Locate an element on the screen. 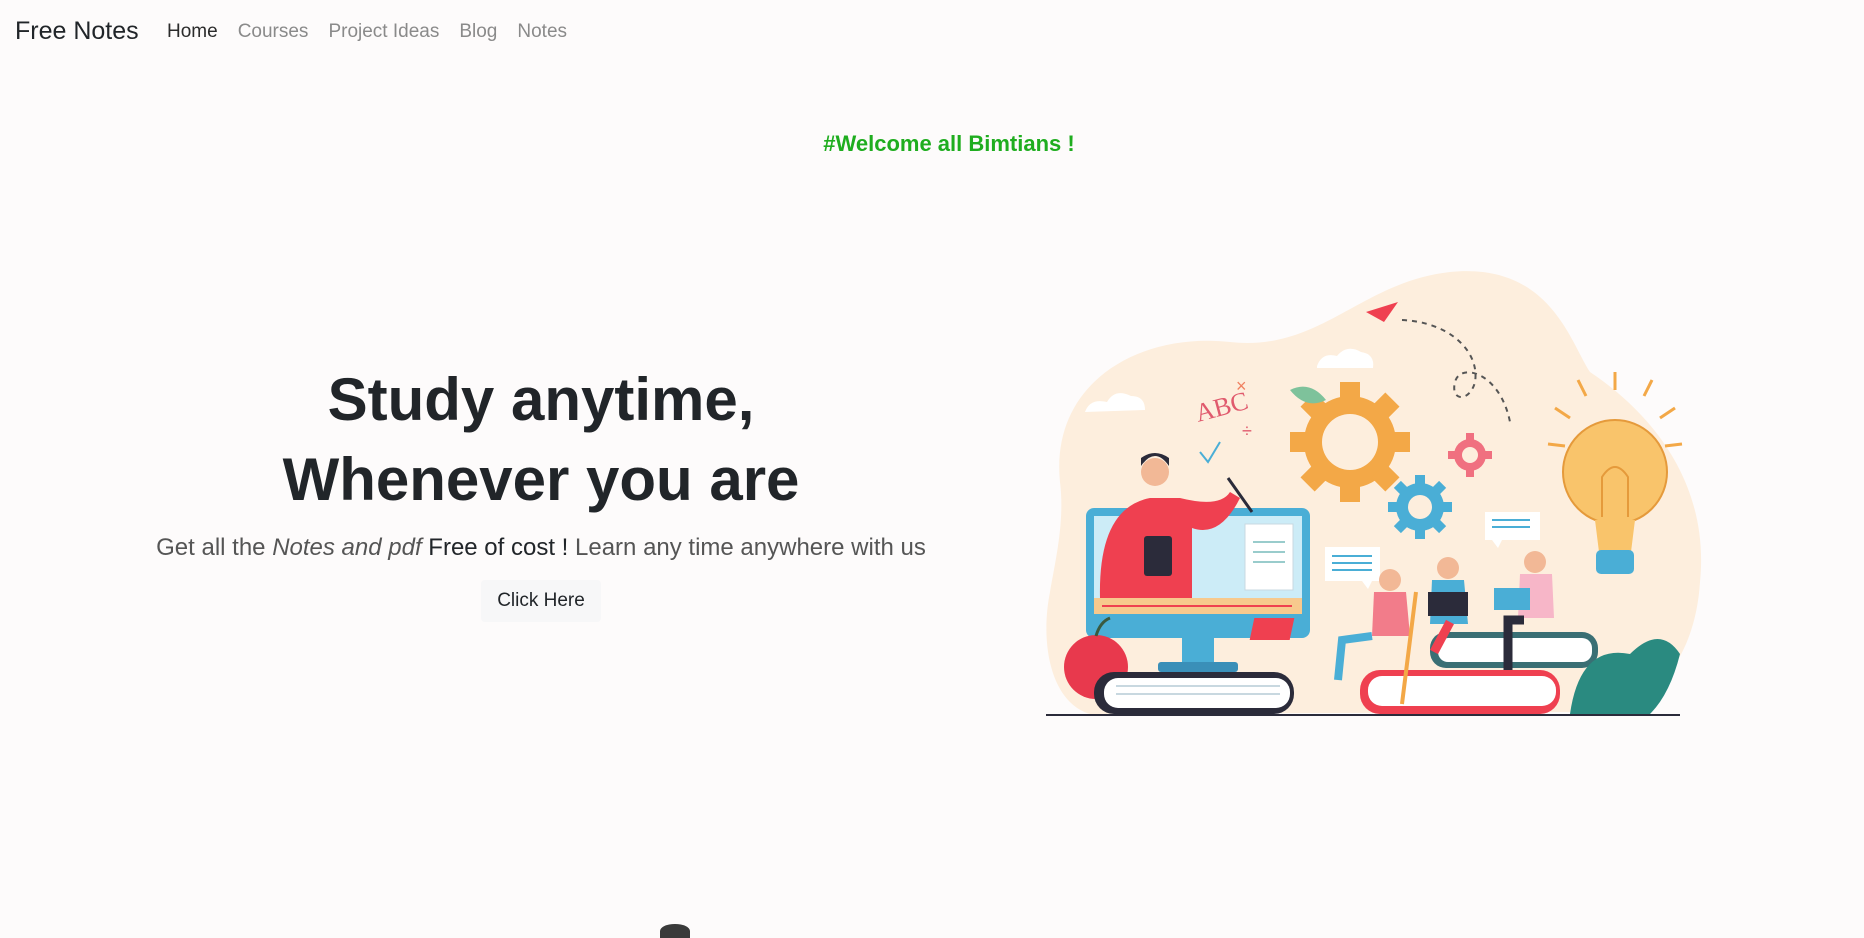 This screenshot has width=1864, height=938. lead-emphasis: Notes and pdf is located at coordinates (347, 547).